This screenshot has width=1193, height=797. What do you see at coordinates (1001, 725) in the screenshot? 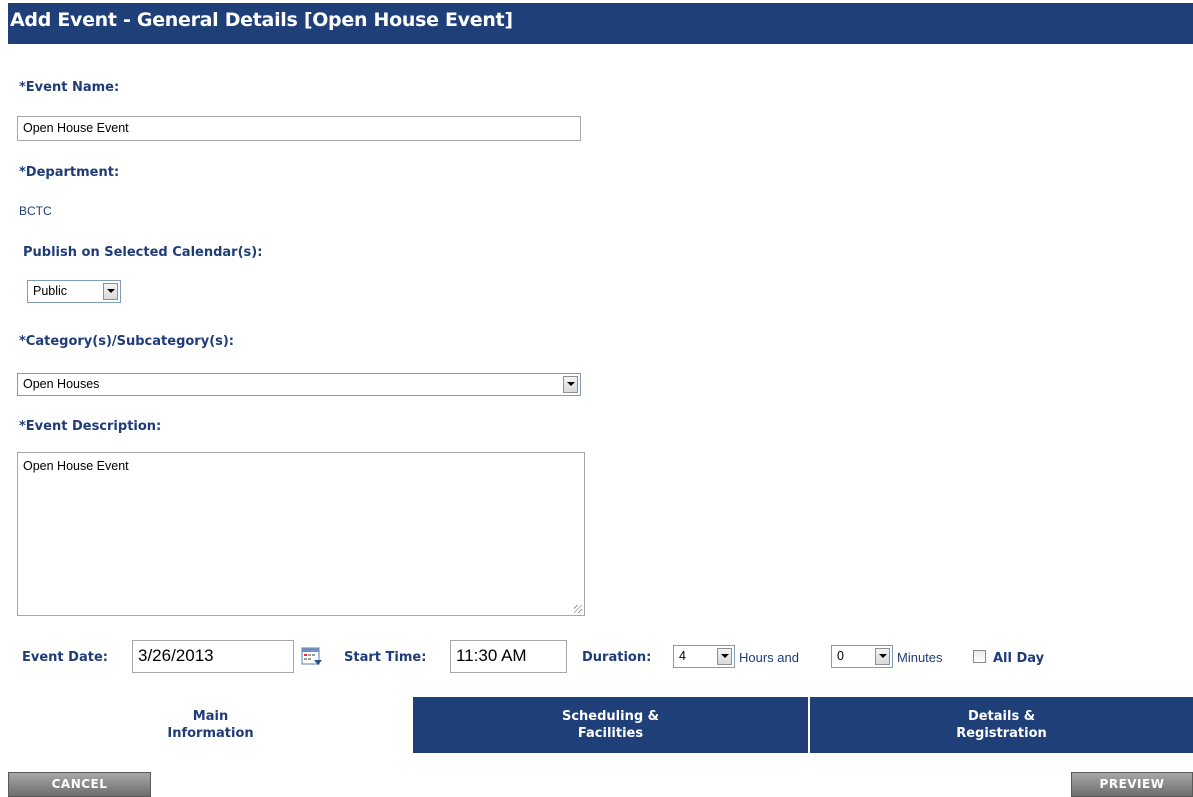
I see `tab-details-registration: Details & Registration` at bounding box center [1001, 725].